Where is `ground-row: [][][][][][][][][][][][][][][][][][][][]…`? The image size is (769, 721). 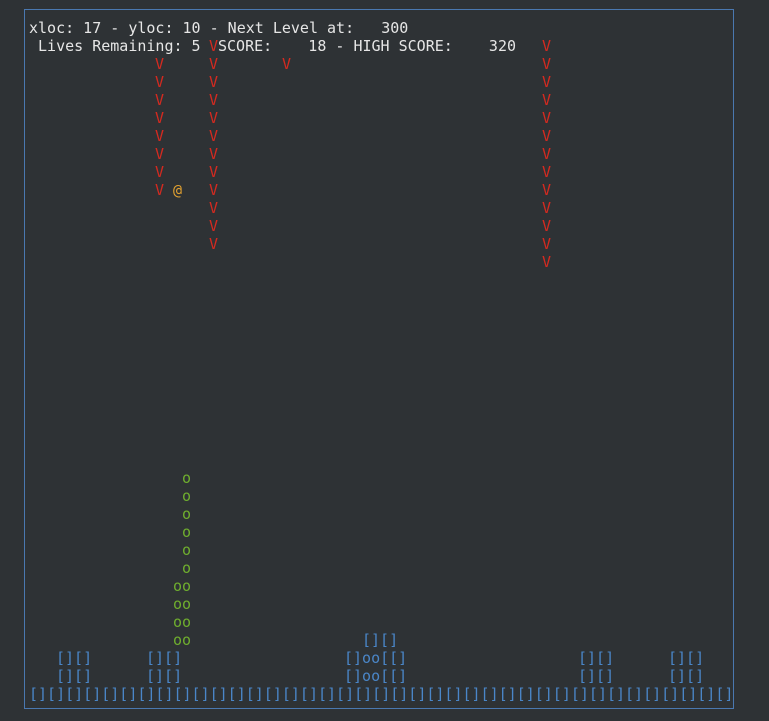 ground-row: [][][][][][][][][][][][][][][][][][][][]… is located at coordinates (381, 694).